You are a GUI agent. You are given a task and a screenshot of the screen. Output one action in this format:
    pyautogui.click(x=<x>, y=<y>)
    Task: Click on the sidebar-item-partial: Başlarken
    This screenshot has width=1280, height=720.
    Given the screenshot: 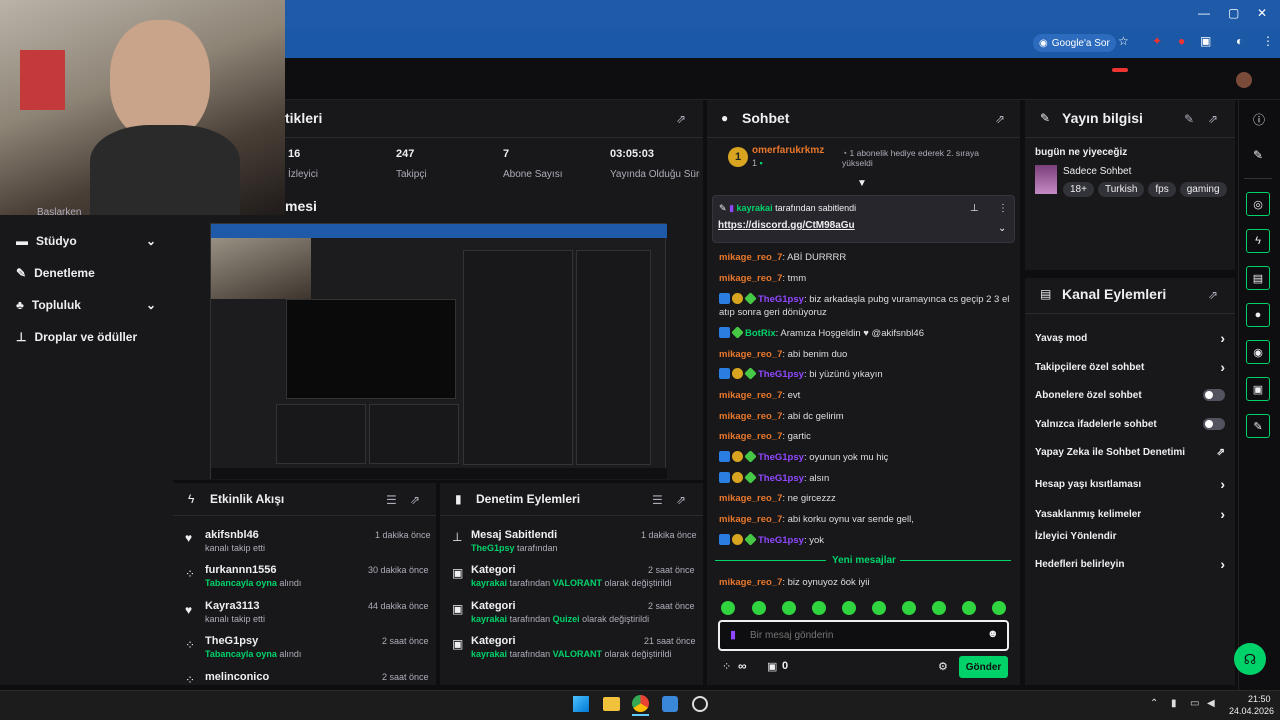 What is the action you would take?
    pyautogui.click(x=59, y=211)
    